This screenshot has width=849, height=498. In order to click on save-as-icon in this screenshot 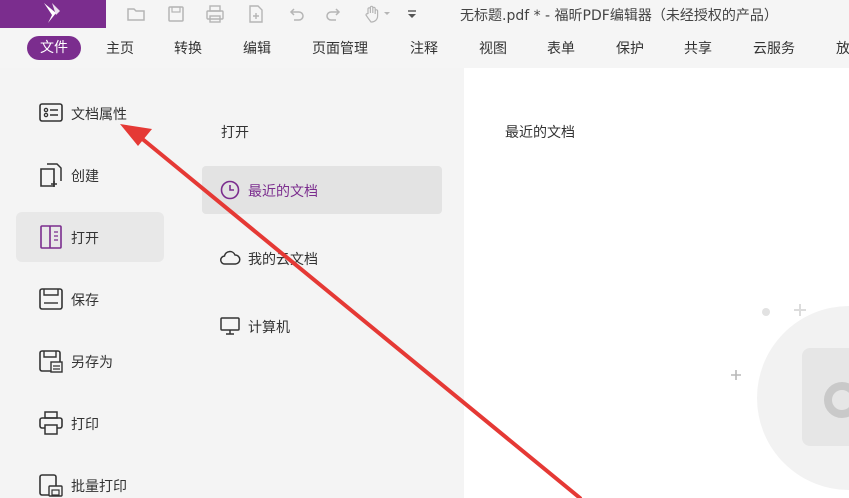, I will do `click(51, 361)`.